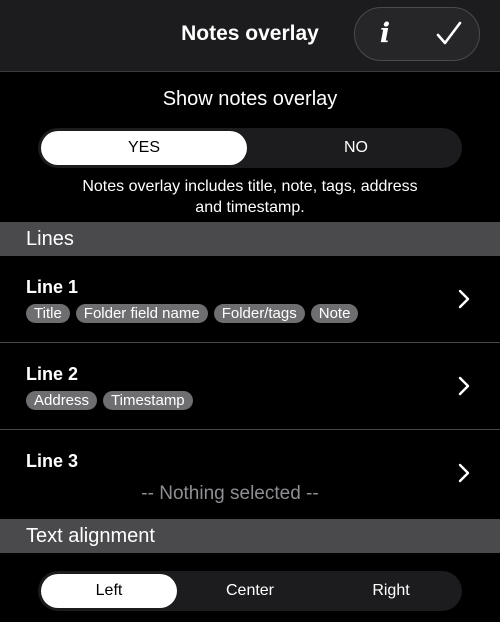 Image resolution: width=500 pixels, height=622 pixels. Describe the element at coordinates (148, 400) in the screenshot. I see `tag-timestamp: Timestamp` at that location.